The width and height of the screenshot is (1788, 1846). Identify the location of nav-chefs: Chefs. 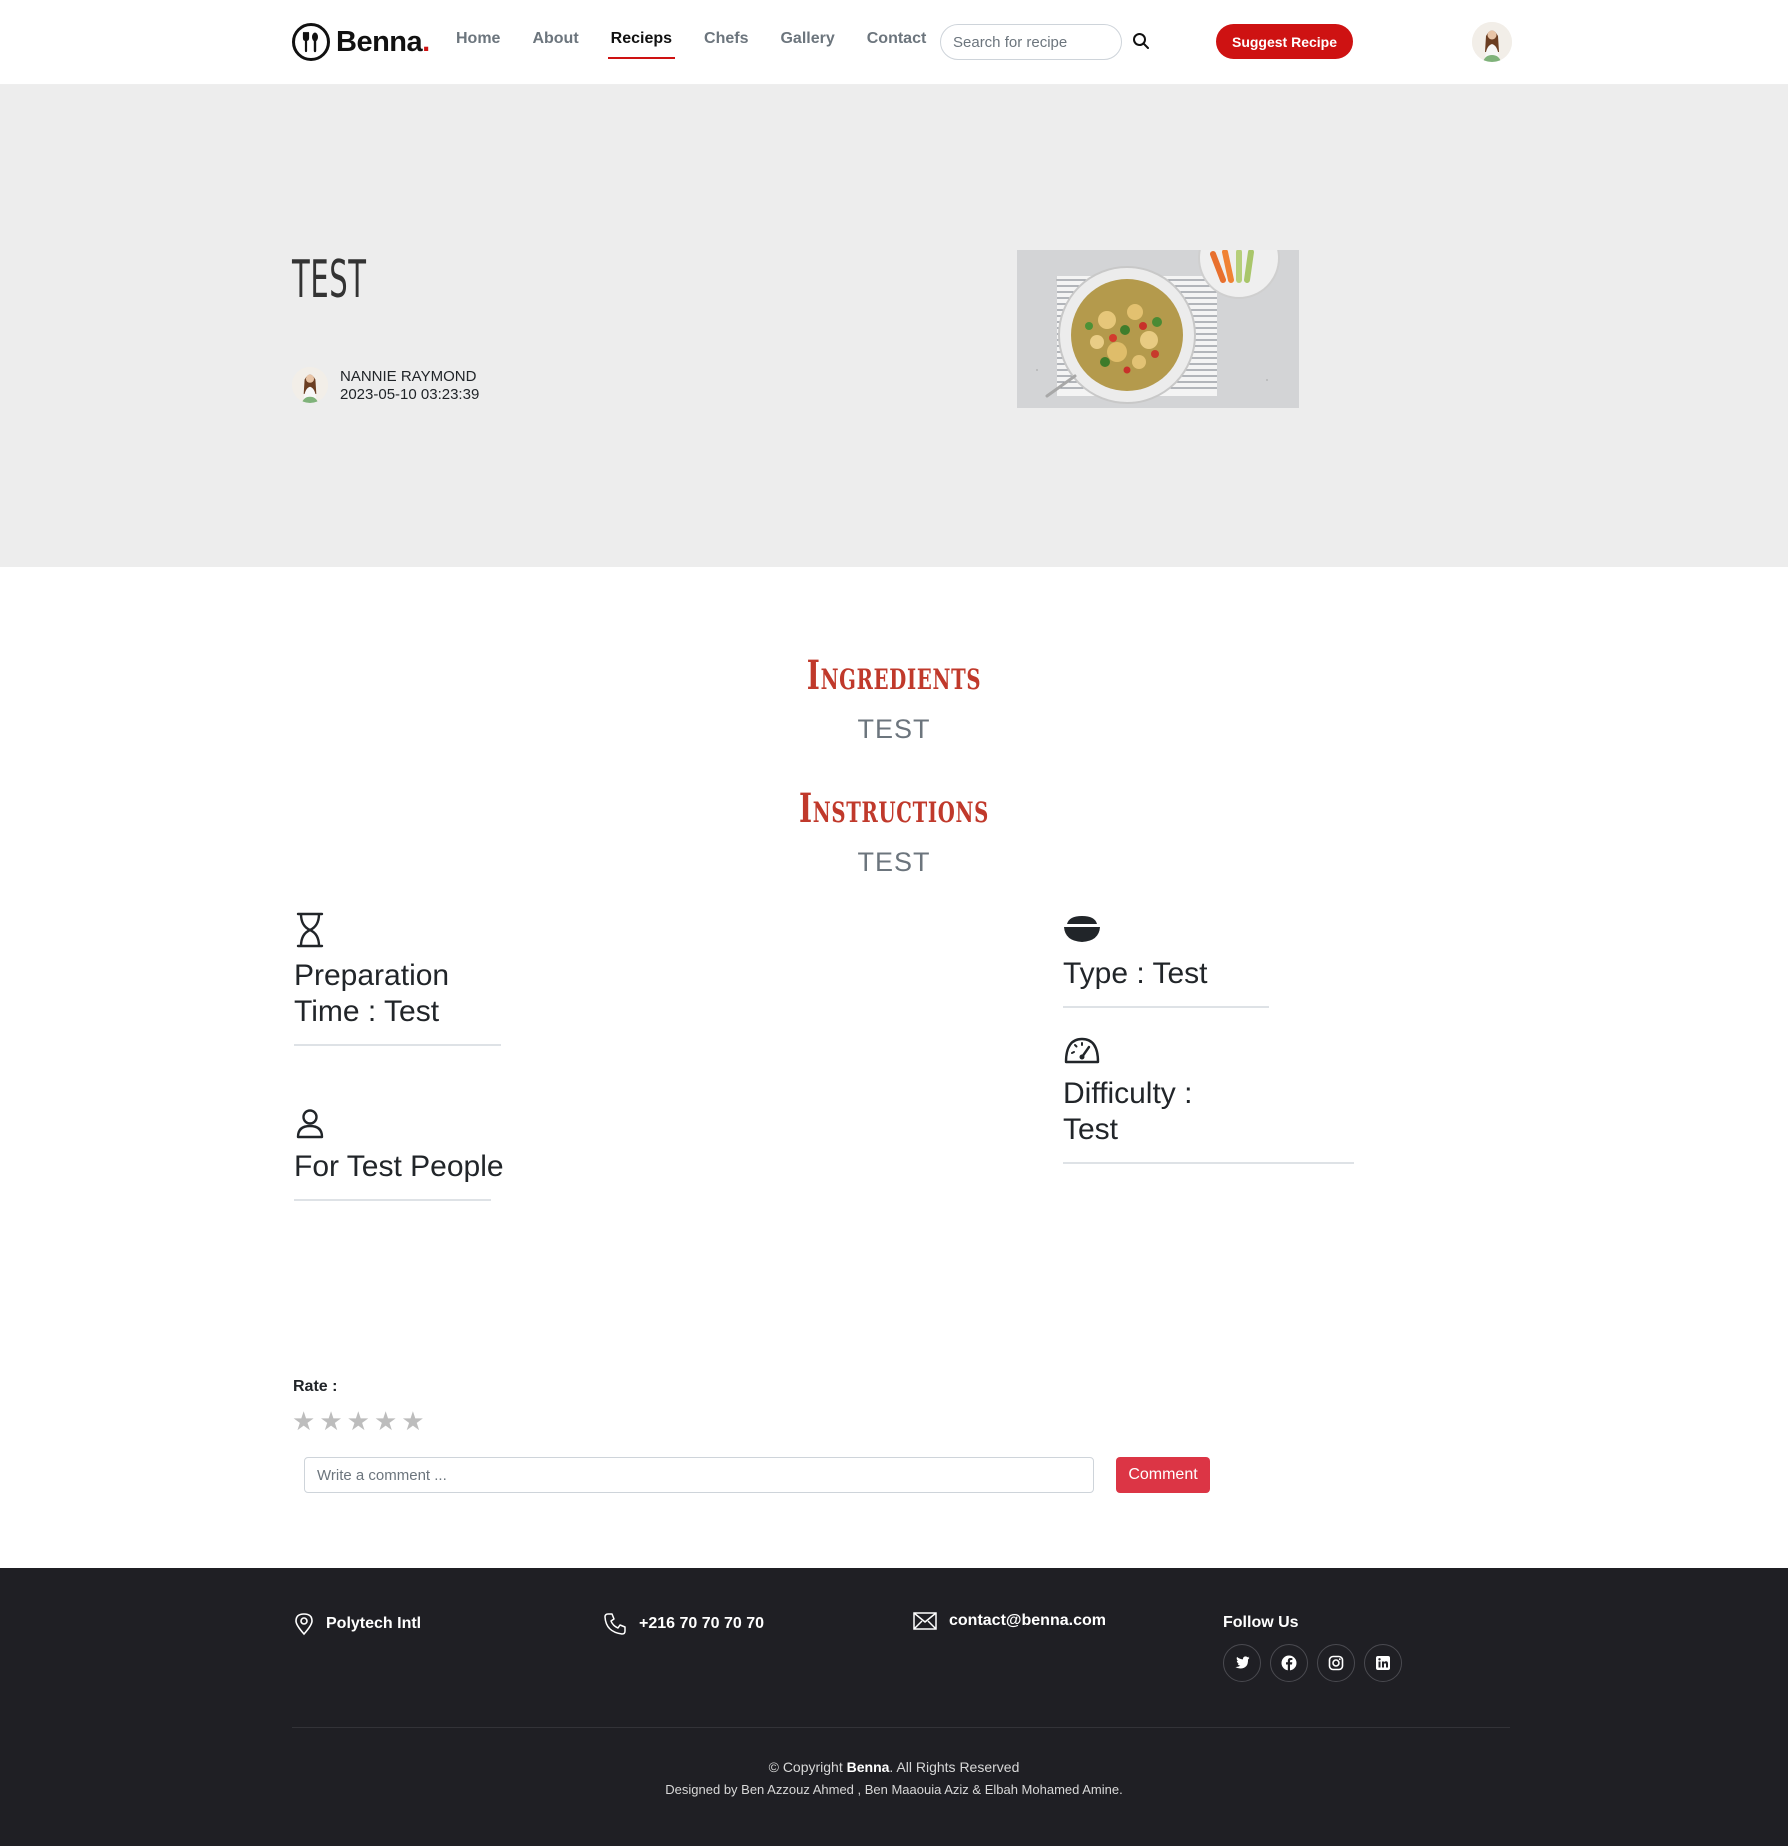
(726, 45).